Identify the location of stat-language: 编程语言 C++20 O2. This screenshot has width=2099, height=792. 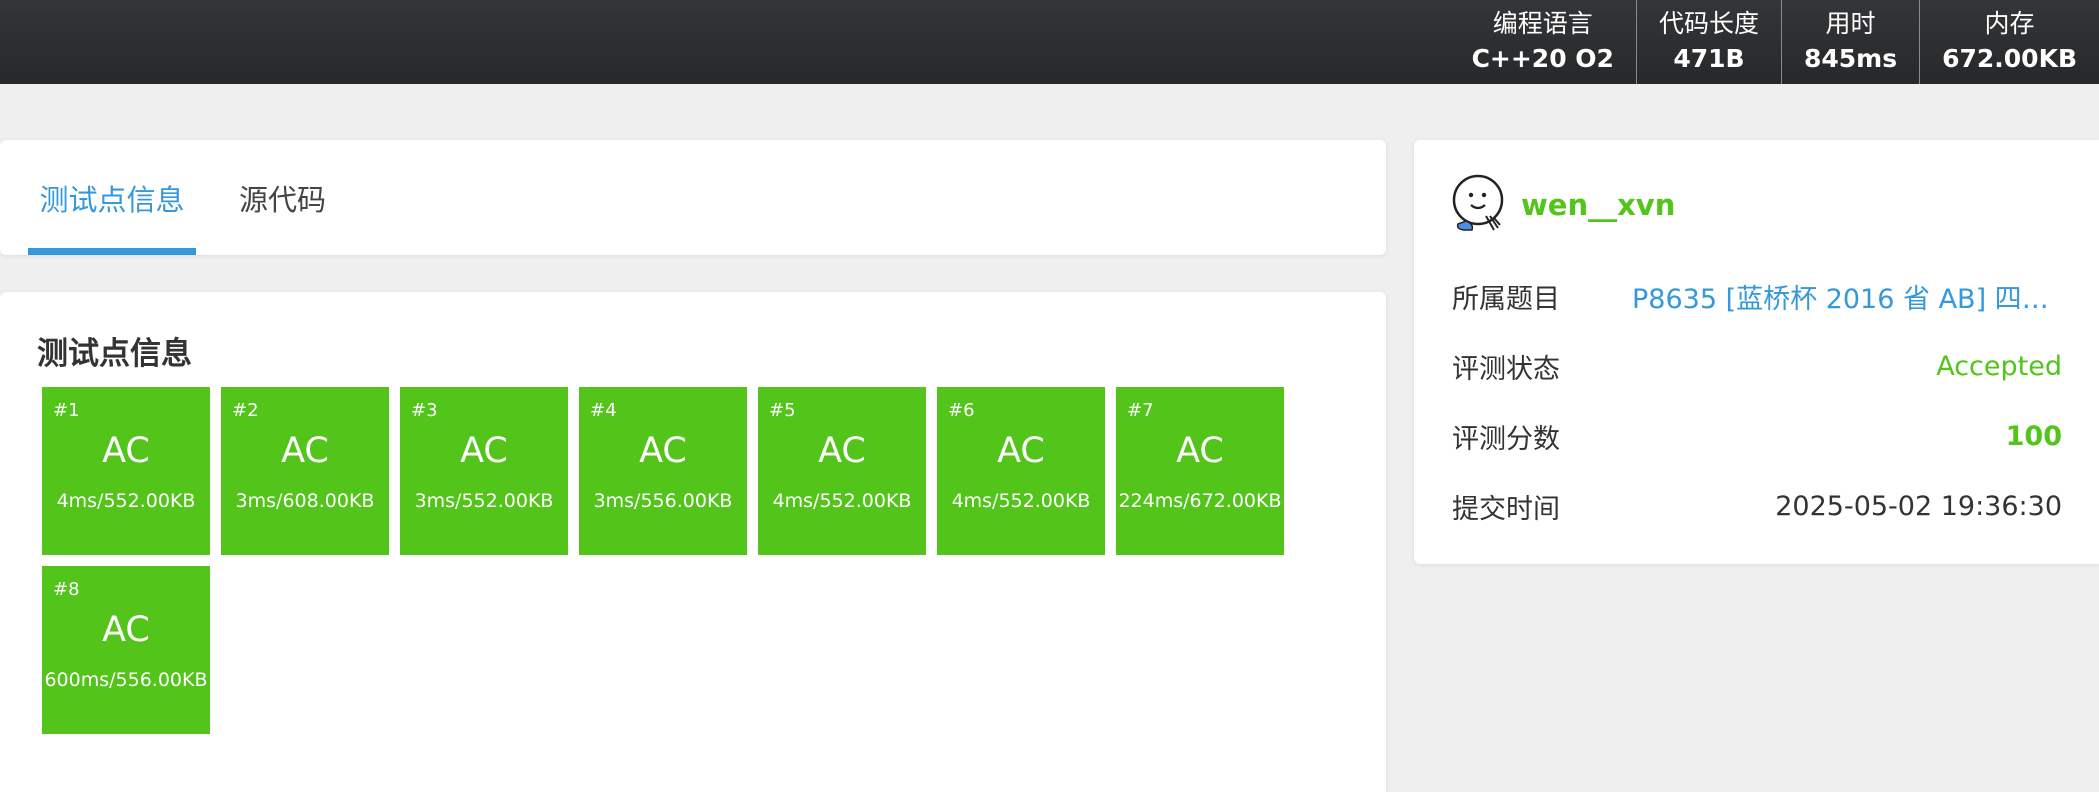
(1543, 42).